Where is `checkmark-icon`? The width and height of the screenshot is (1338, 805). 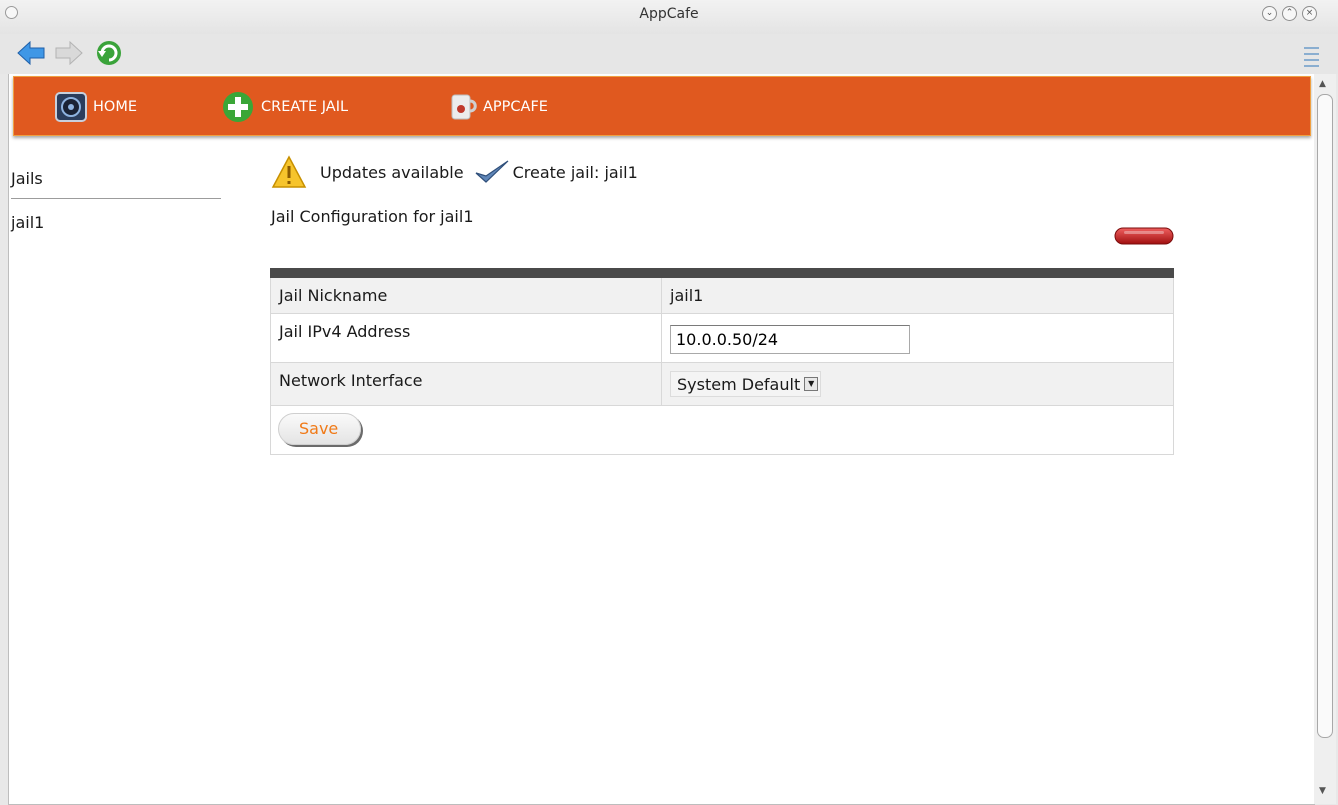
checkmark-icon is located at coordinates (492, 171).